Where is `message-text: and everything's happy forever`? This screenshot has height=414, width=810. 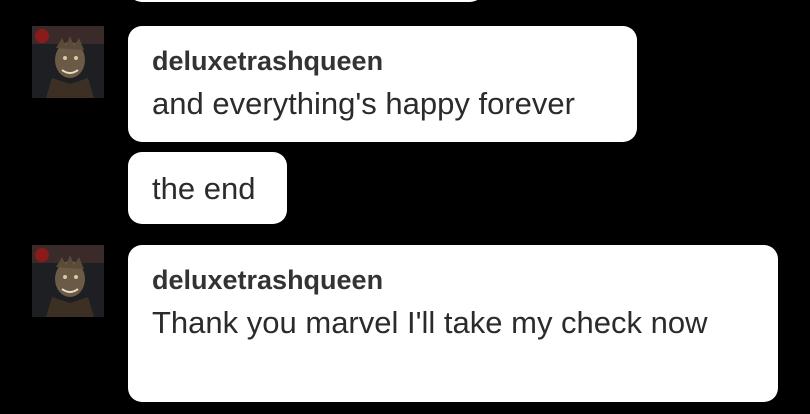
message-text: and everything's happy forever is located at coordinates (363, 103).